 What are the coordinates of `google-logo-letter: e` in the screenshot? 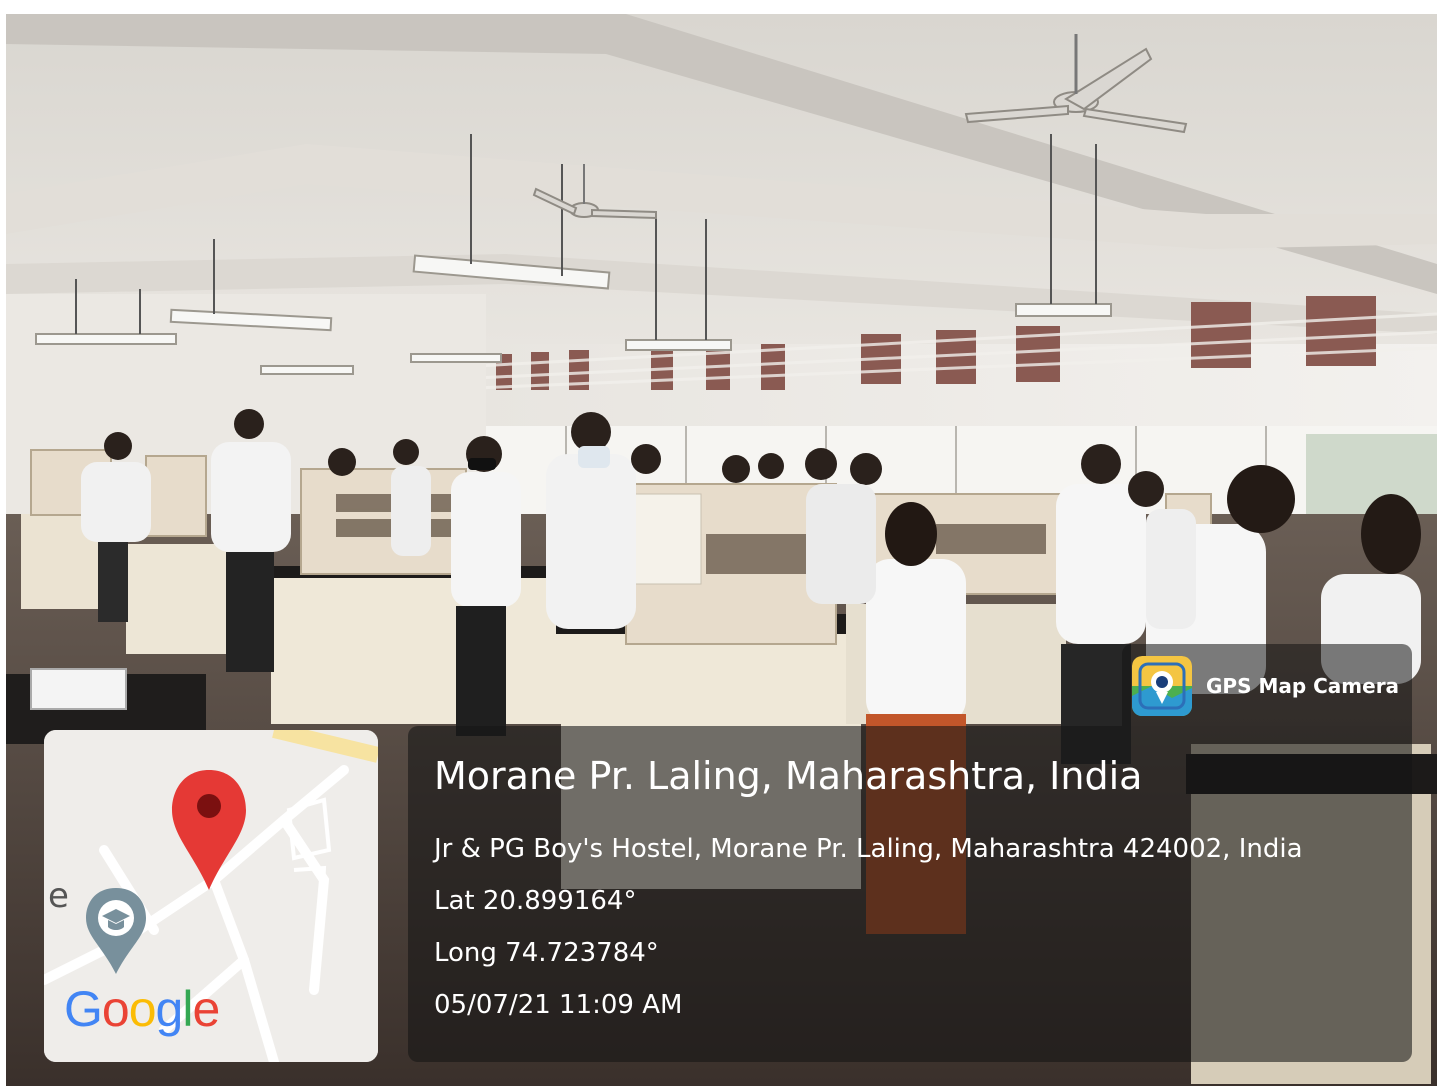 It's located at (206, 1009).